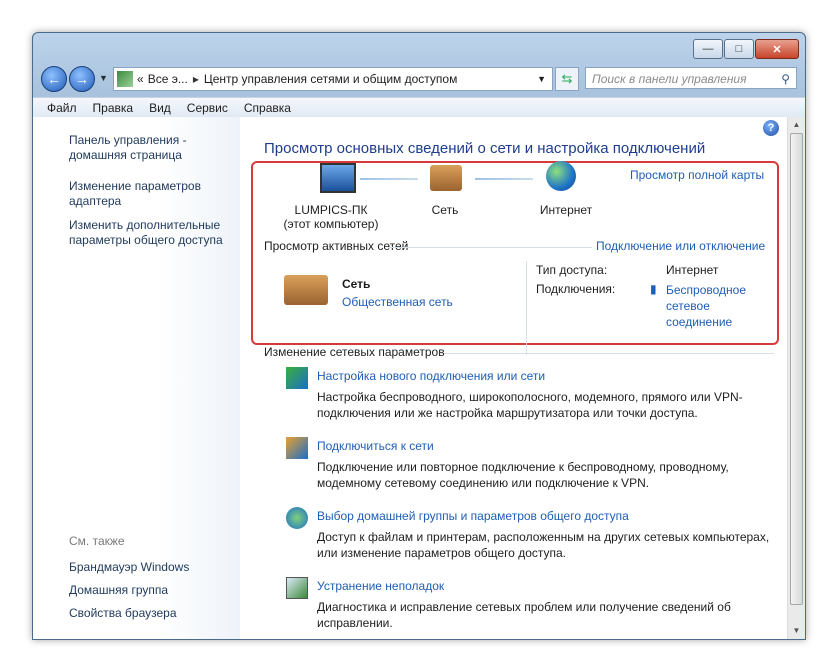  I want to click on computer-label: LUMPICS-ПК, so click(331, 210).